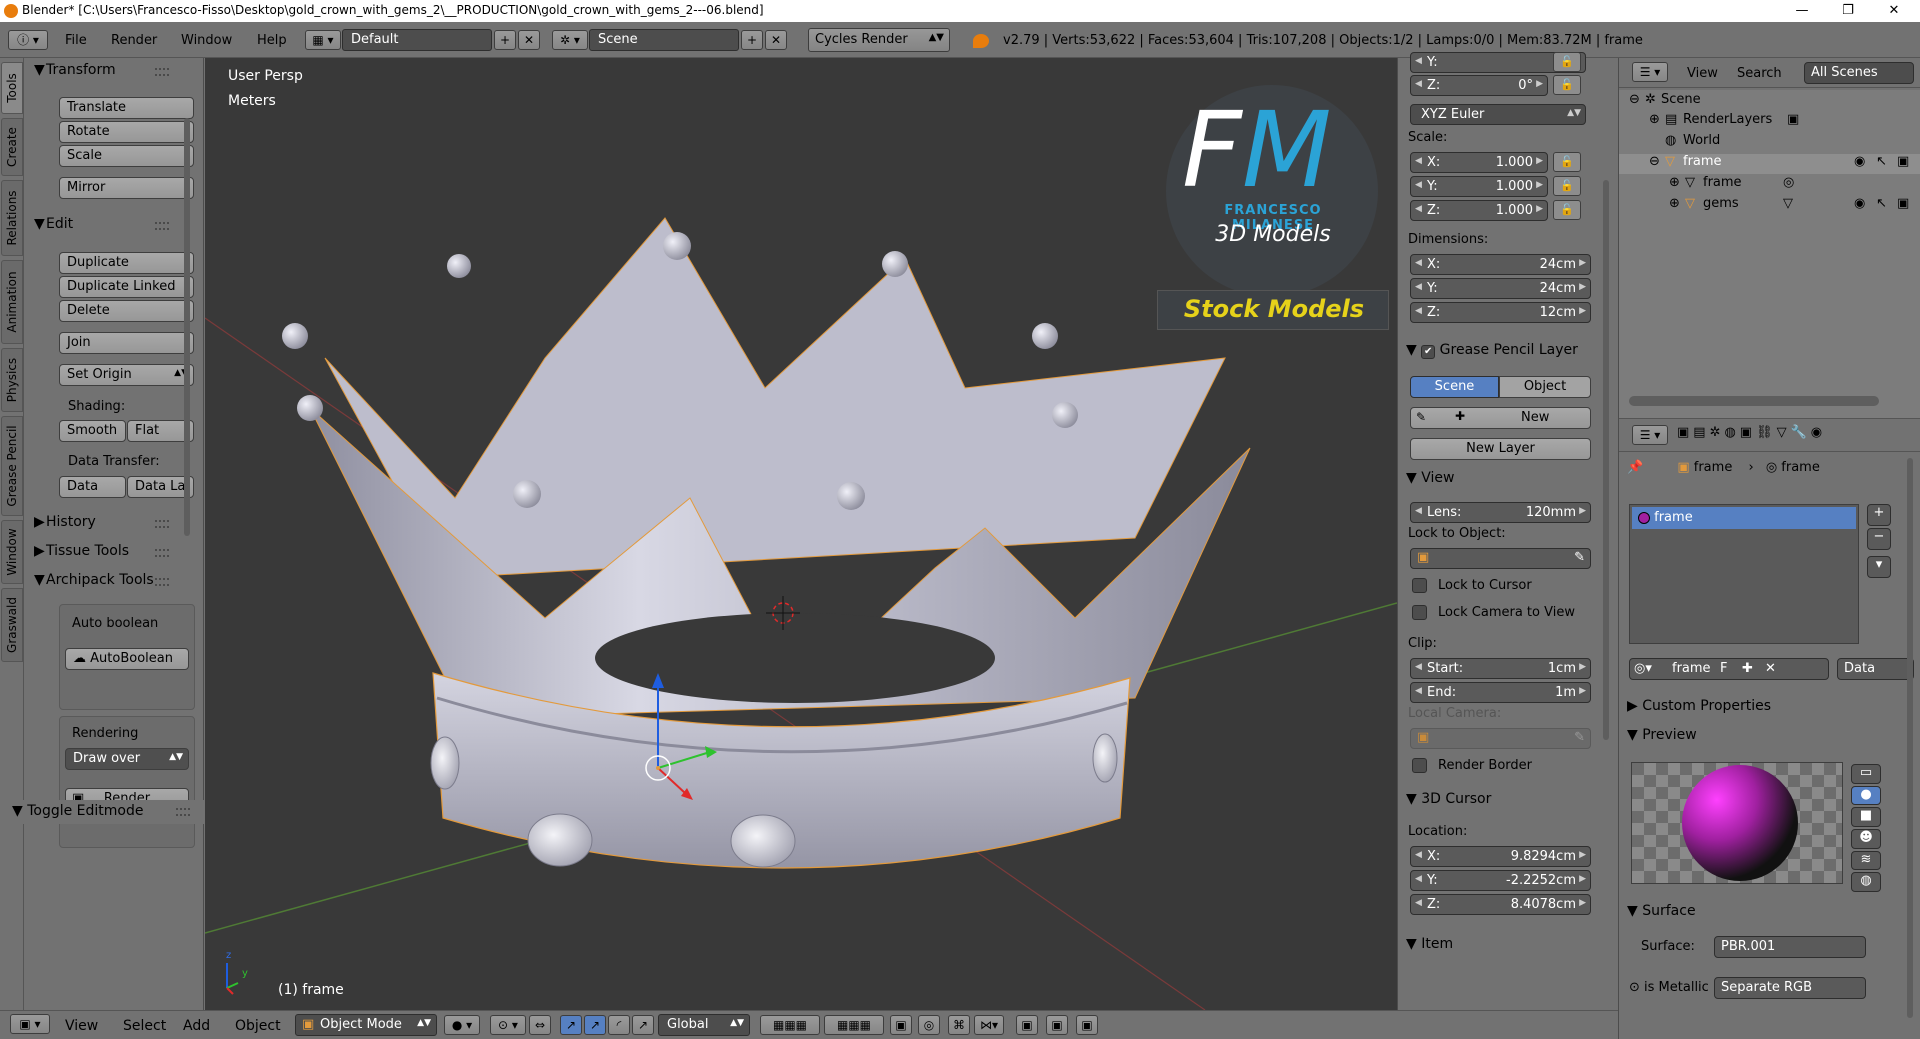 The image size is (1920, 1039). Describe the element at coordinates (1903, 203) in the screenshot. I see `renderability-camera-icon: ▣` at that location.